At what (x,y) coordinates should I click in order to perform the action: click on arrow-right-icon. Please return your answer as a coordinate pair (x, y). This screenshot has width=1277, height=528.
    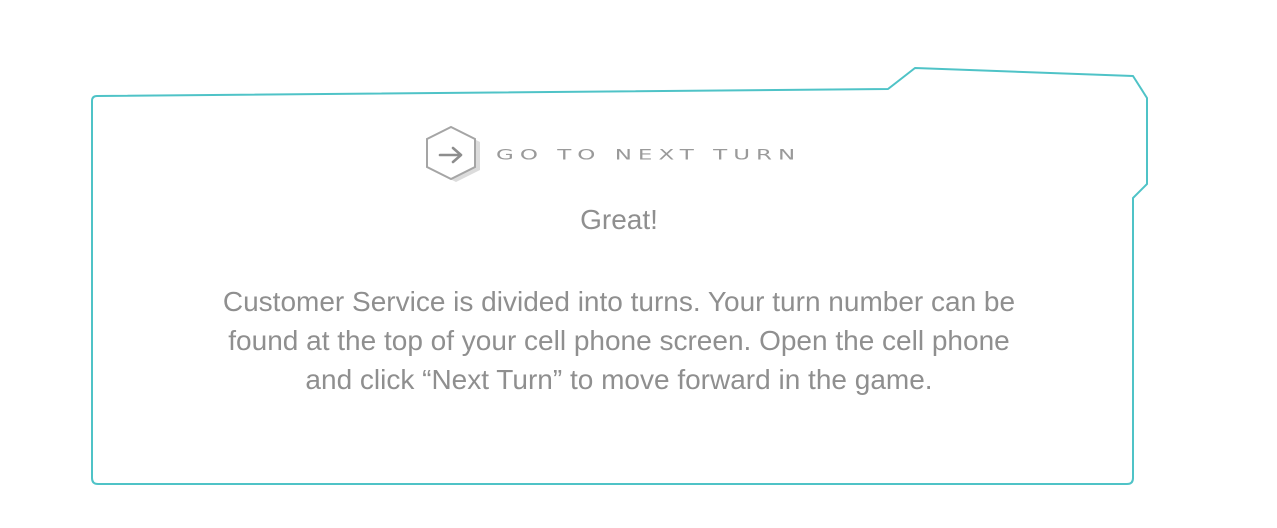
    Looking at the image, I should click on (453, 158).